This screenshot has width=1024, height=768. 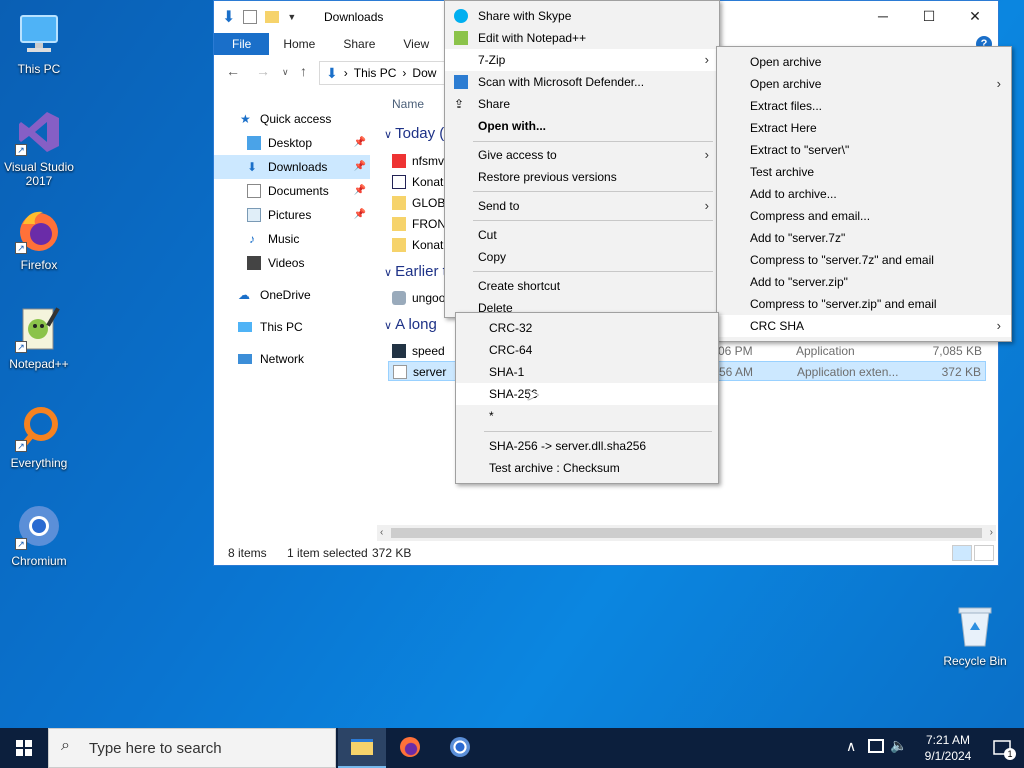 I want to click on menu-item-open-archive-sub: Open archive ›, so click(x=864, y=84).